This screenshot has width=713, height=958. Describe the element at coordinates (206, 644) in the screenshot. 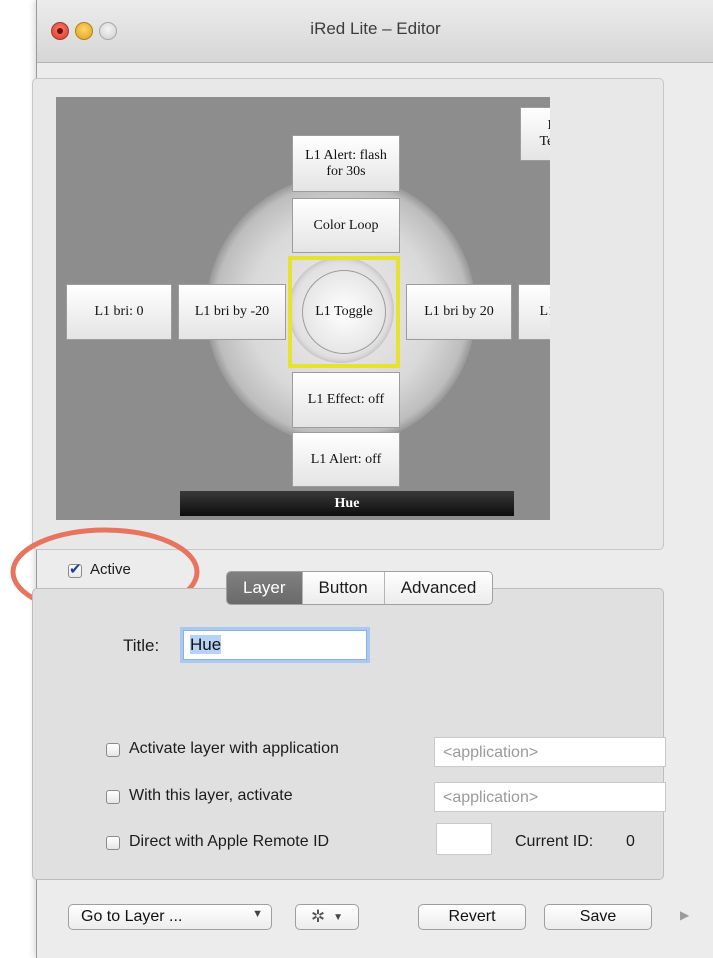

I see `title-value: Hue` at that location.